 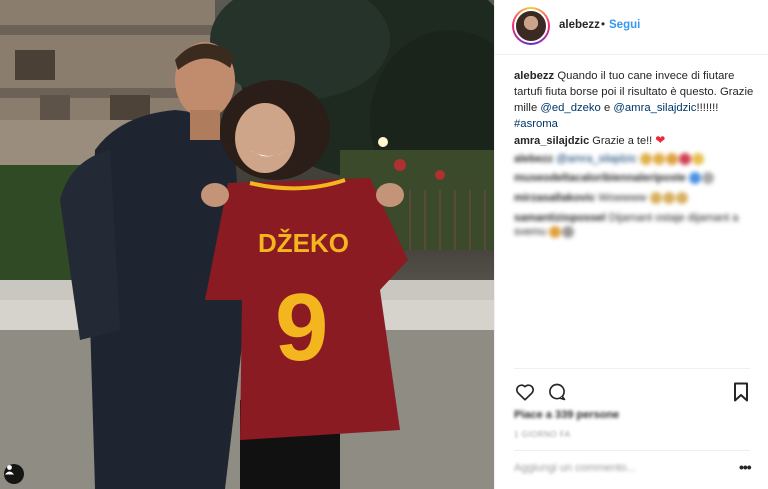 I want to click on post-actions, so click(x=632, y=392).